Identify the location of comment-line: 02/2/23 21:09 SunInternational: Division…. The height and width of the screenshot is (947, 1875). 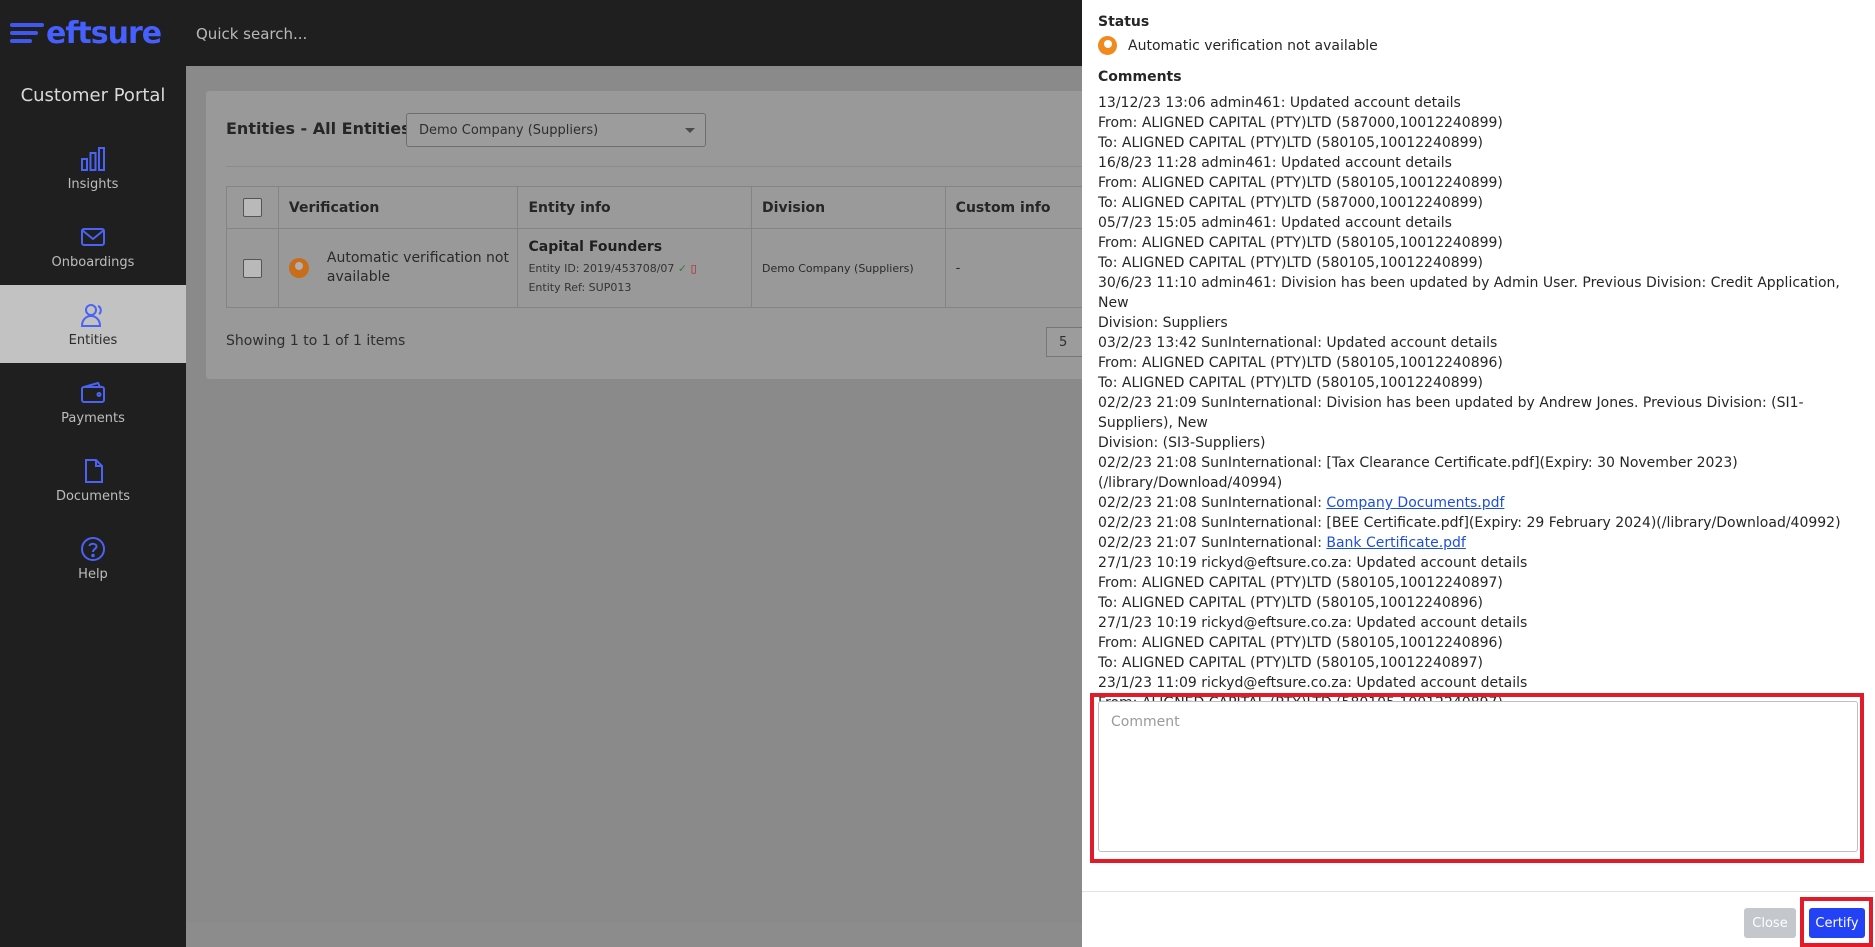
(1478, 413).